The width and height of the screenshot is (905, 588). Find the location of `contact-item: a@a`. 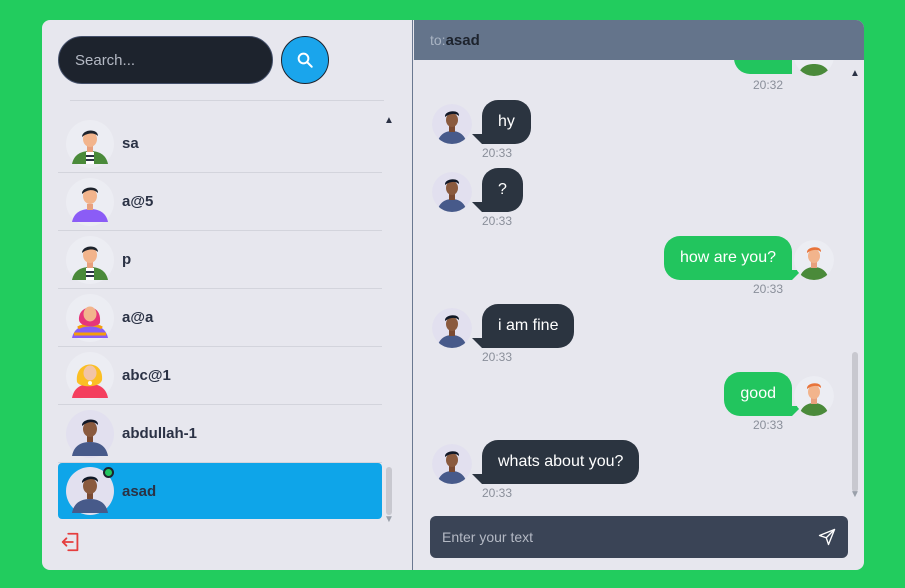

contact-item: a@a is located at coordinates (220, 318).